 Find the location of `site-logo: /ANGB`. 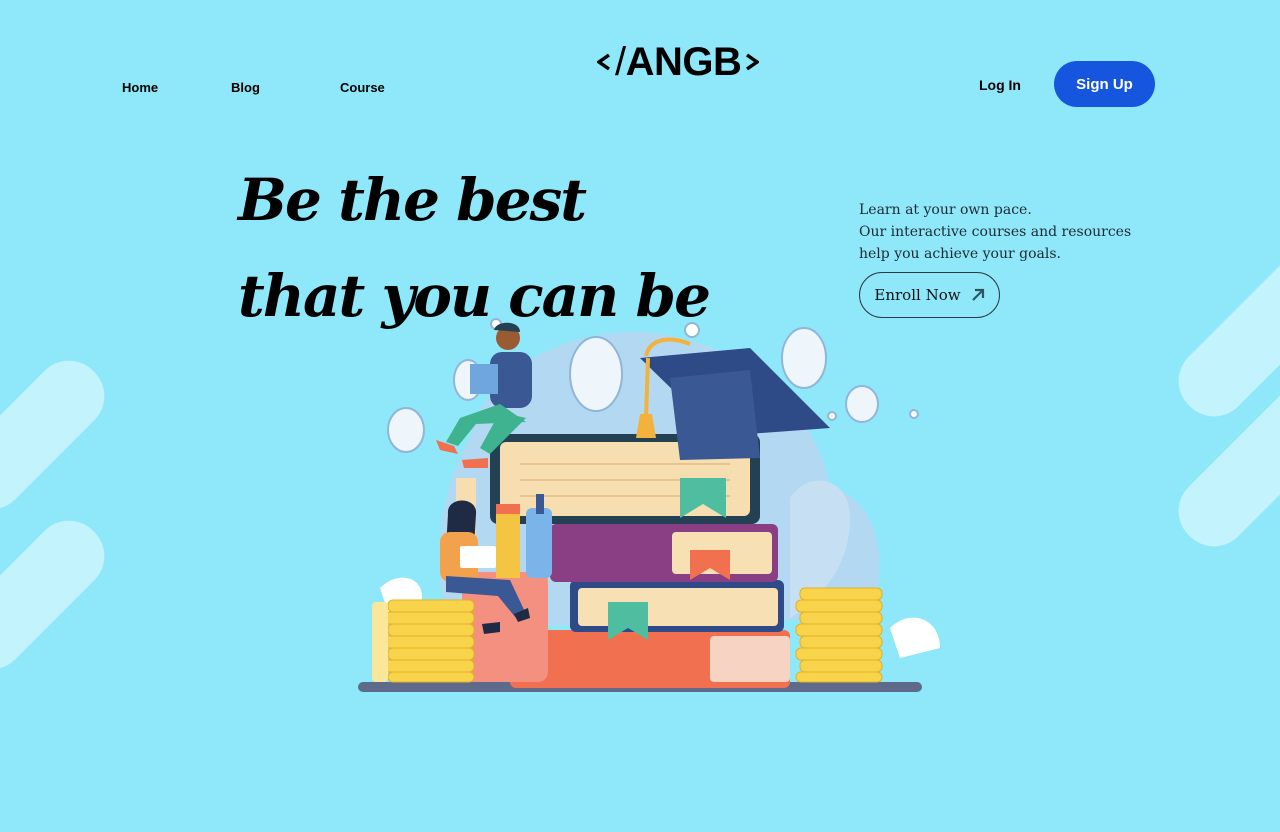

site-logo: /ANGB is located at coordinates (678, 62).